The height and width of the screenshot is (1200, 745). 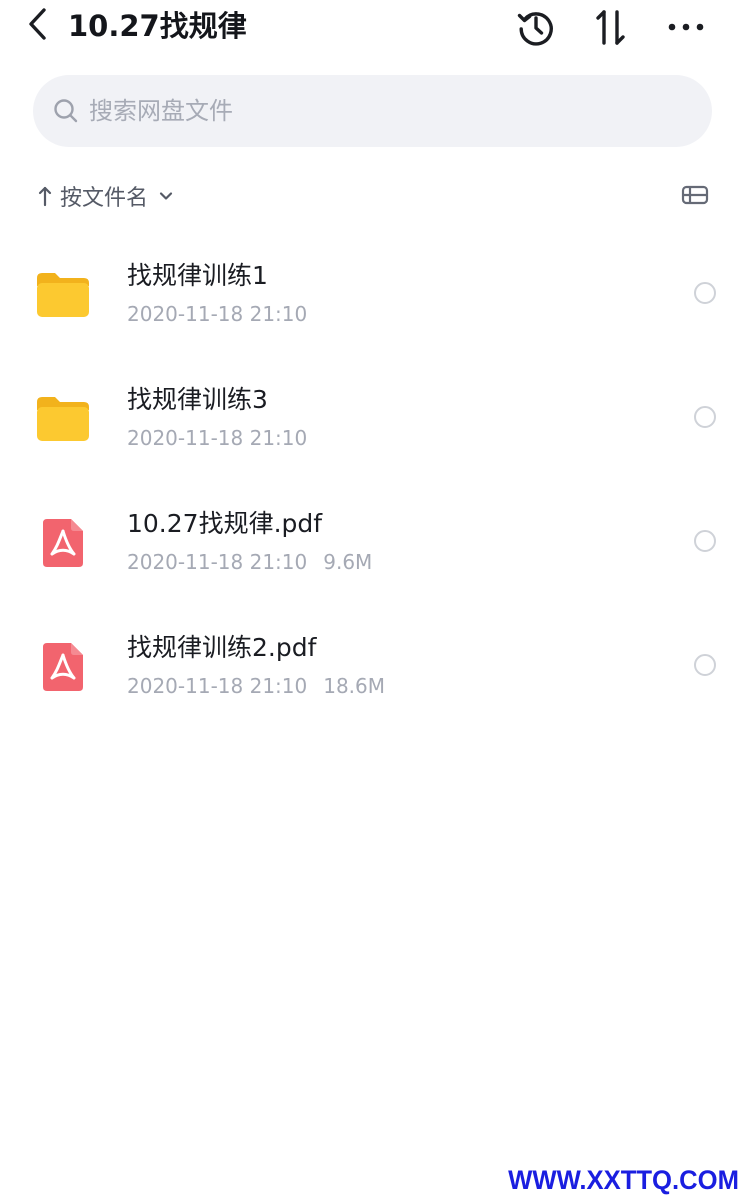 I want to click on file-row-pdf-1: 10.27找规律.pdf 2020-11-18 21:10 9.6M, so click(x=372, y=542).